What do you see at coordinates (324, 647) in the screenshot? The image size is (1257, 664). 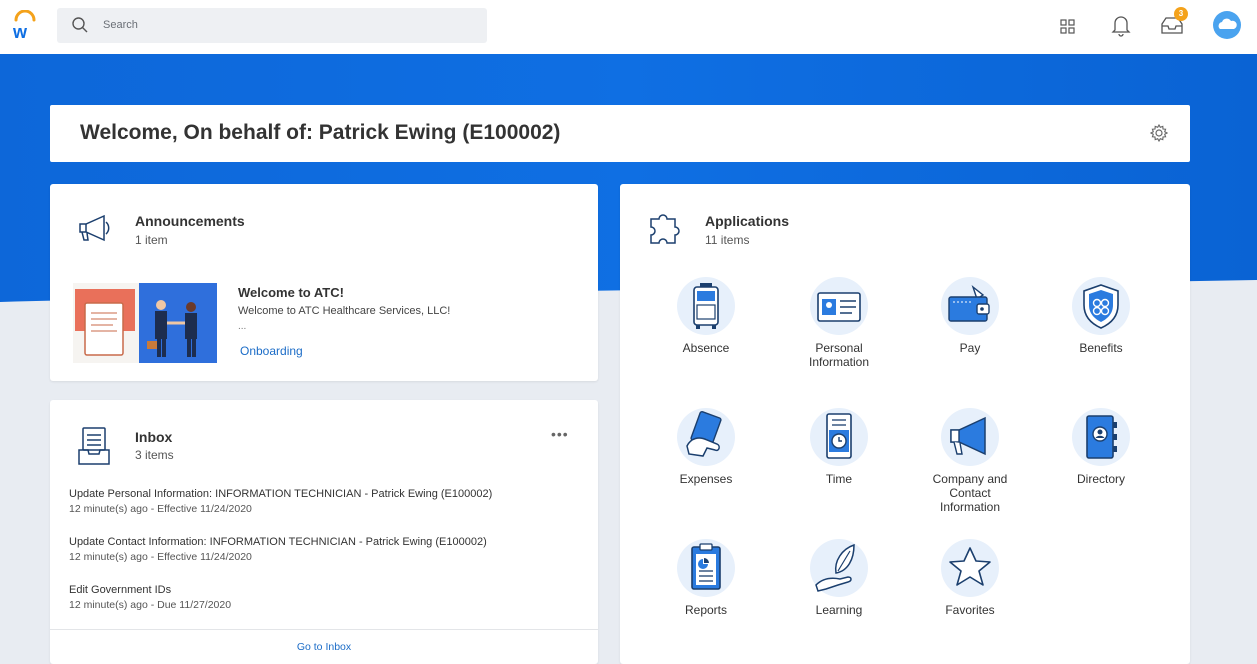 I see `go-to-inbox-link: Go to Inbox` at bounding box center [324, 647].